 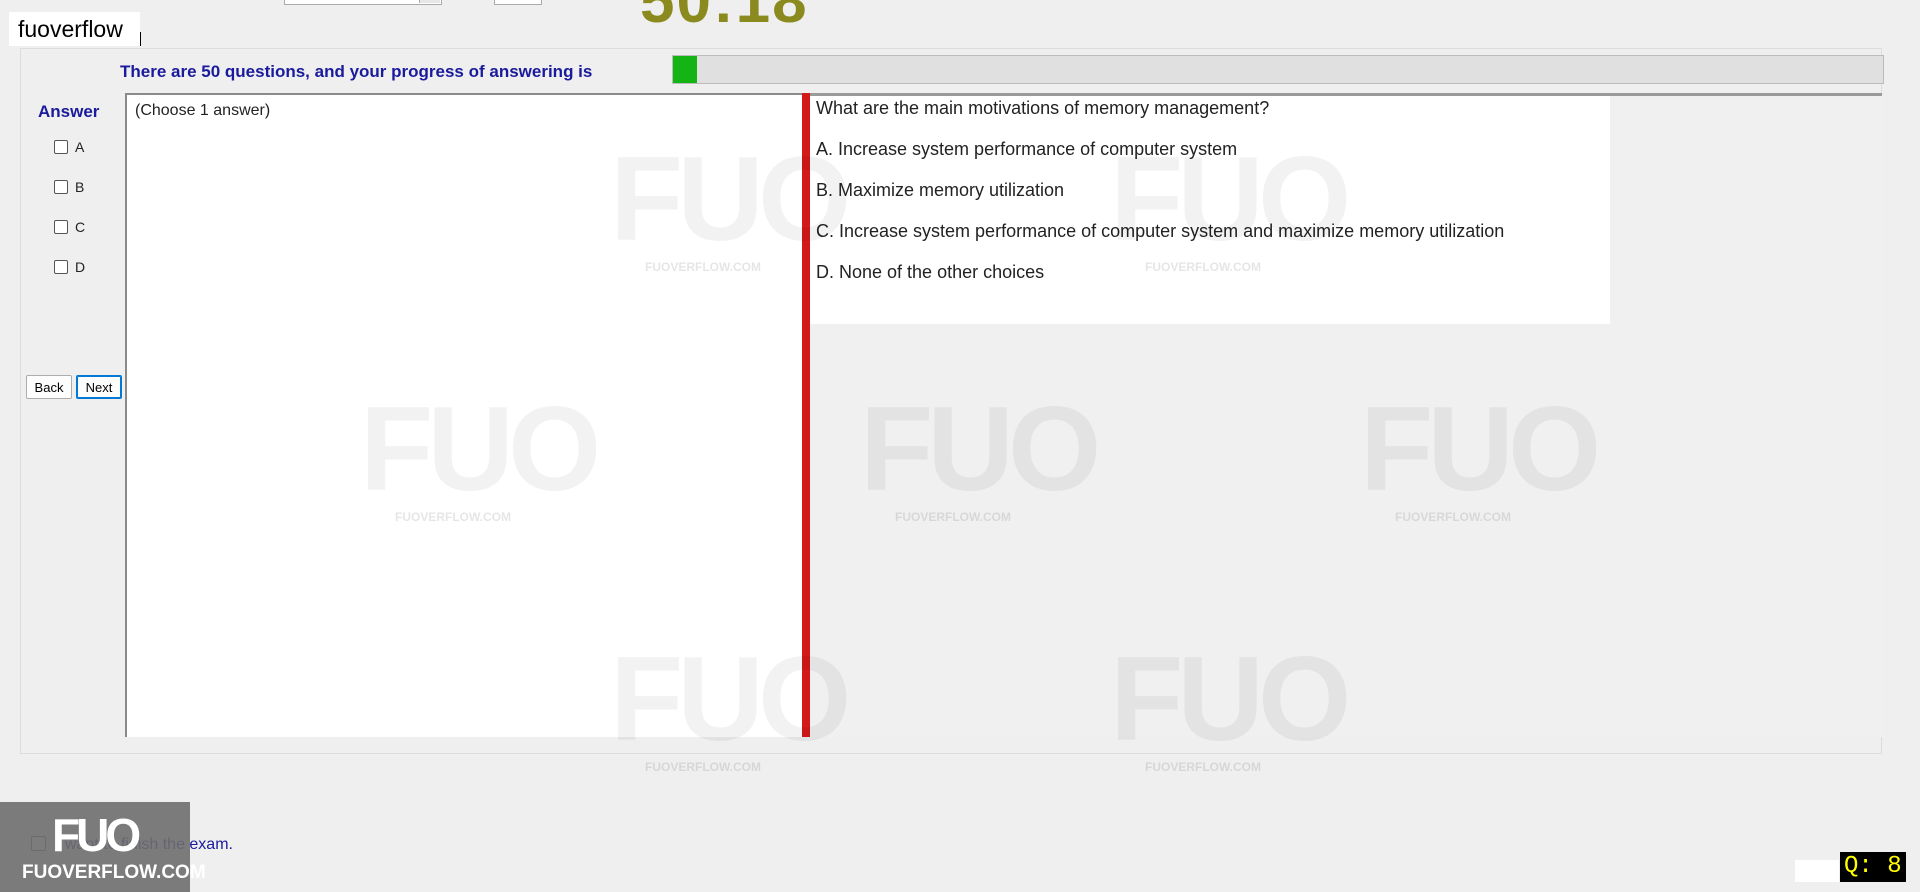 I want to click on answer-option-d: D, so click(x=84, y=267).